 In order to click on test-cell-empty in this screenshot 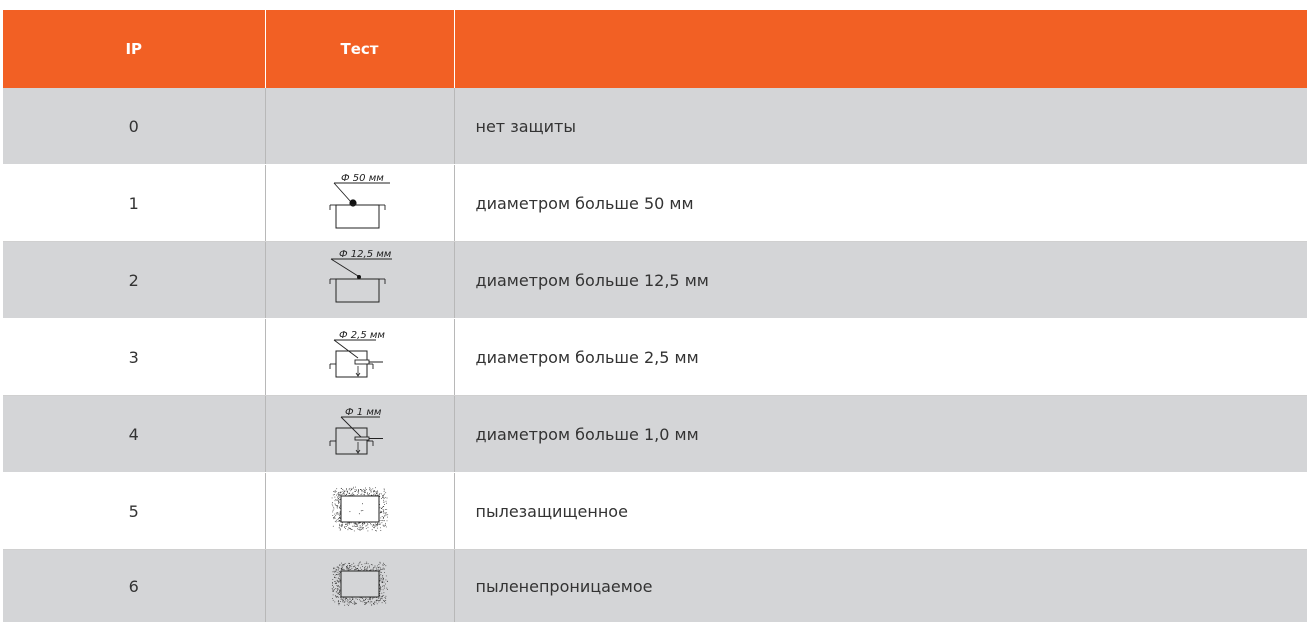, I will do `click(359, 126)`.